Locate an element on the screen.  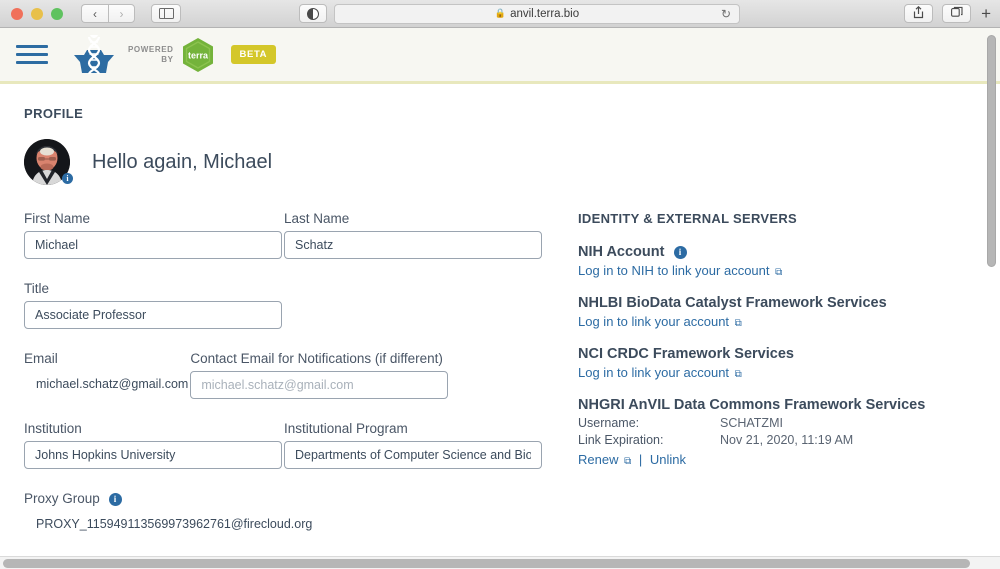
minimize-window-button is located at coordinates (37, 13).